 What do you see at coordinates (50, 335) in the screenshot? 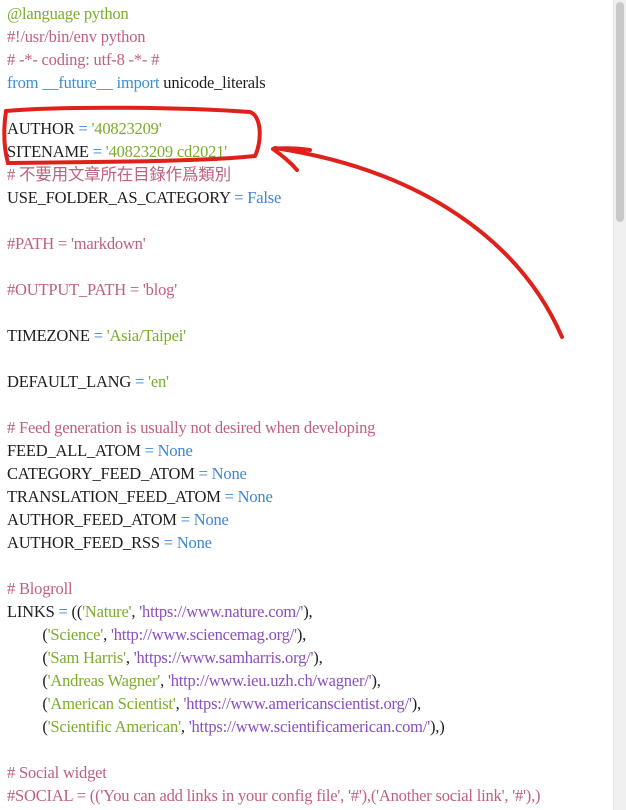
I see `code-token-plain: TIMEZONE` at bounding box center [50, 335].